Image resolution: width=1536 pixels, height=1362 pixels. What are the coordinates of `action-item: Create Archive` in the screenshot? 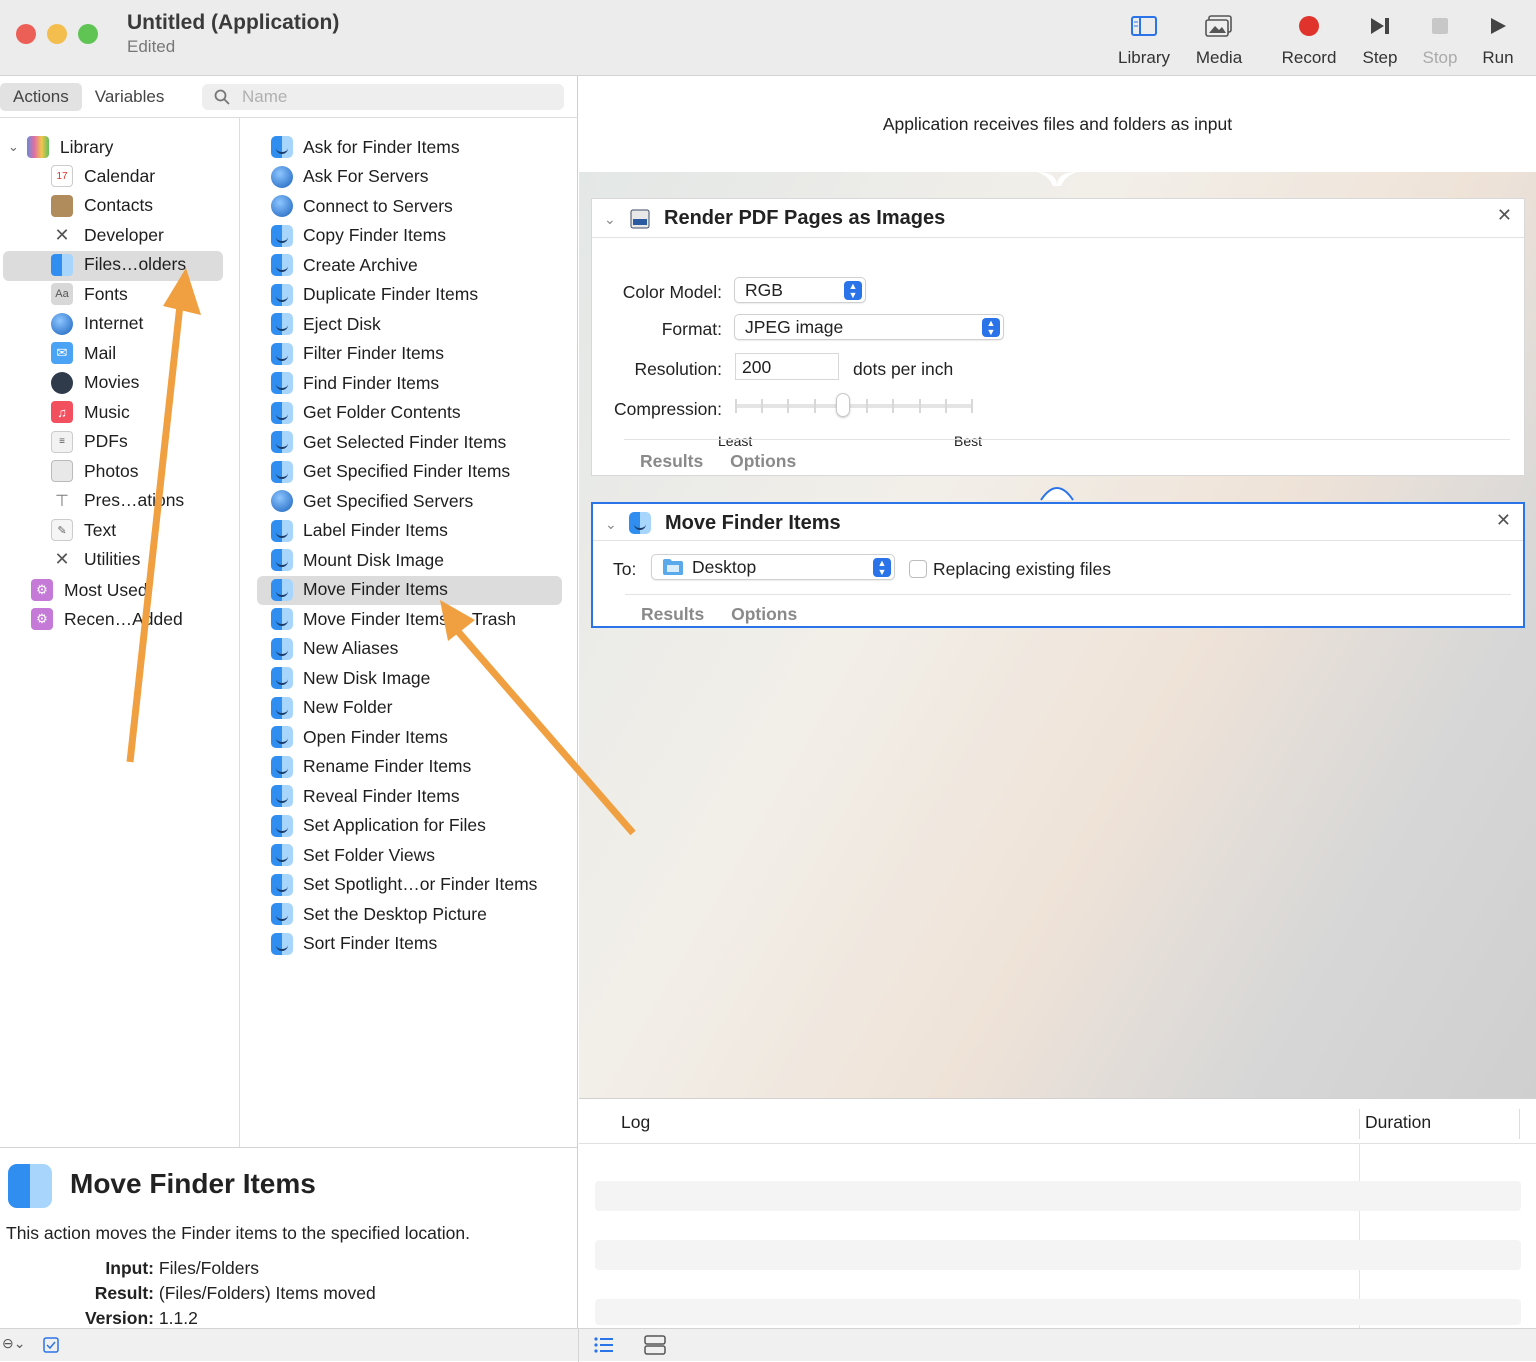 It's located at (344, 265).